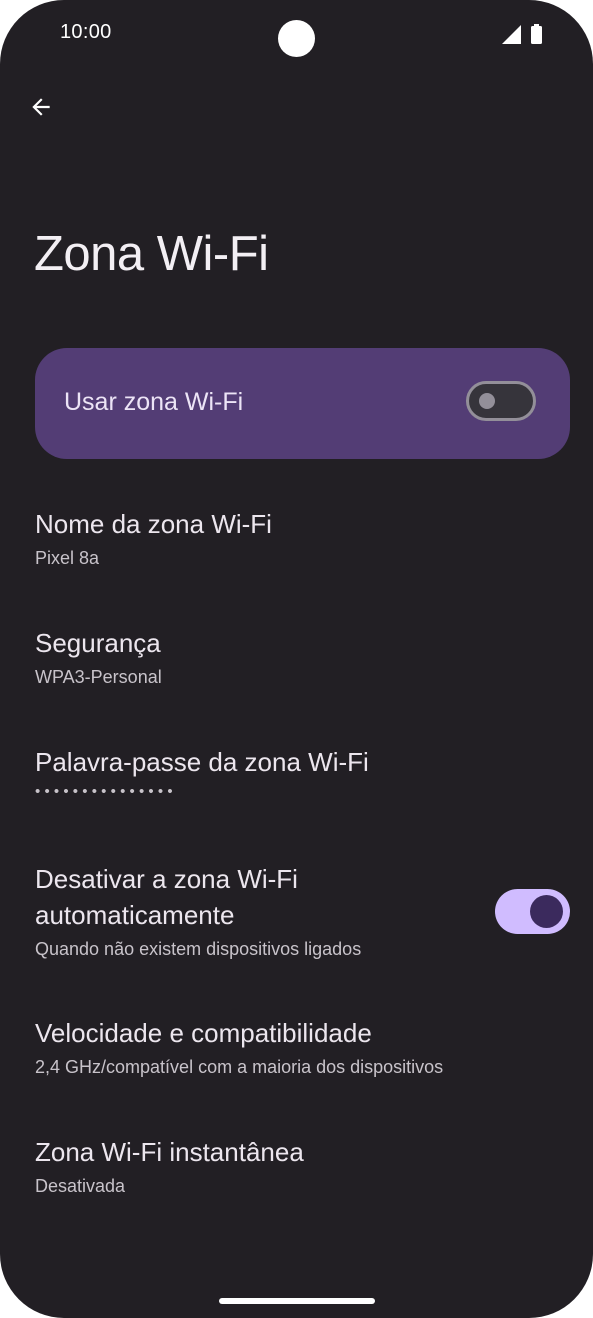  Describe the element at coordinates (153, 524) in the screenshot. I see `setting-title: Nome da zona Wi-Fi` at that location.